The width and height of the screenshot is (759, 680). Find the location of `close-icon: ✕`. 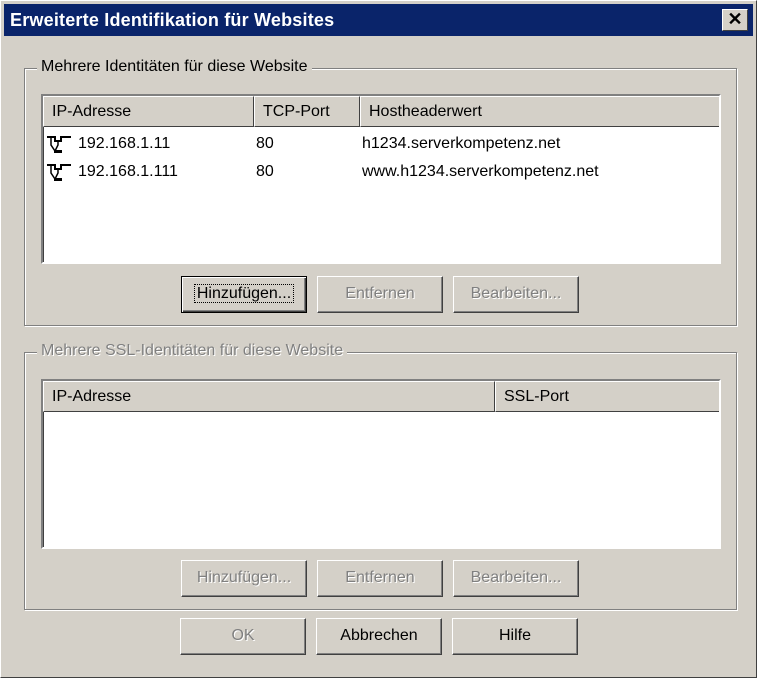

close-icon: ✕ is located at coordinates (735, 19).